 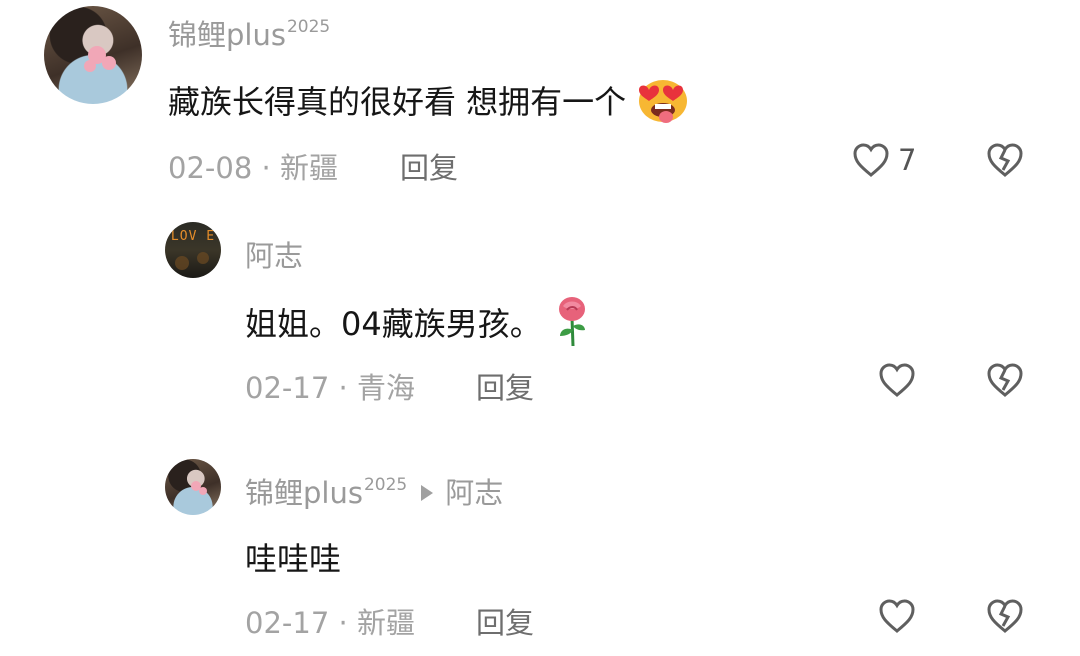 What do you see at coordinates (427, 493) in the screenshot?
I see `reply-arrow-icon` at bounding box center [427, 493].